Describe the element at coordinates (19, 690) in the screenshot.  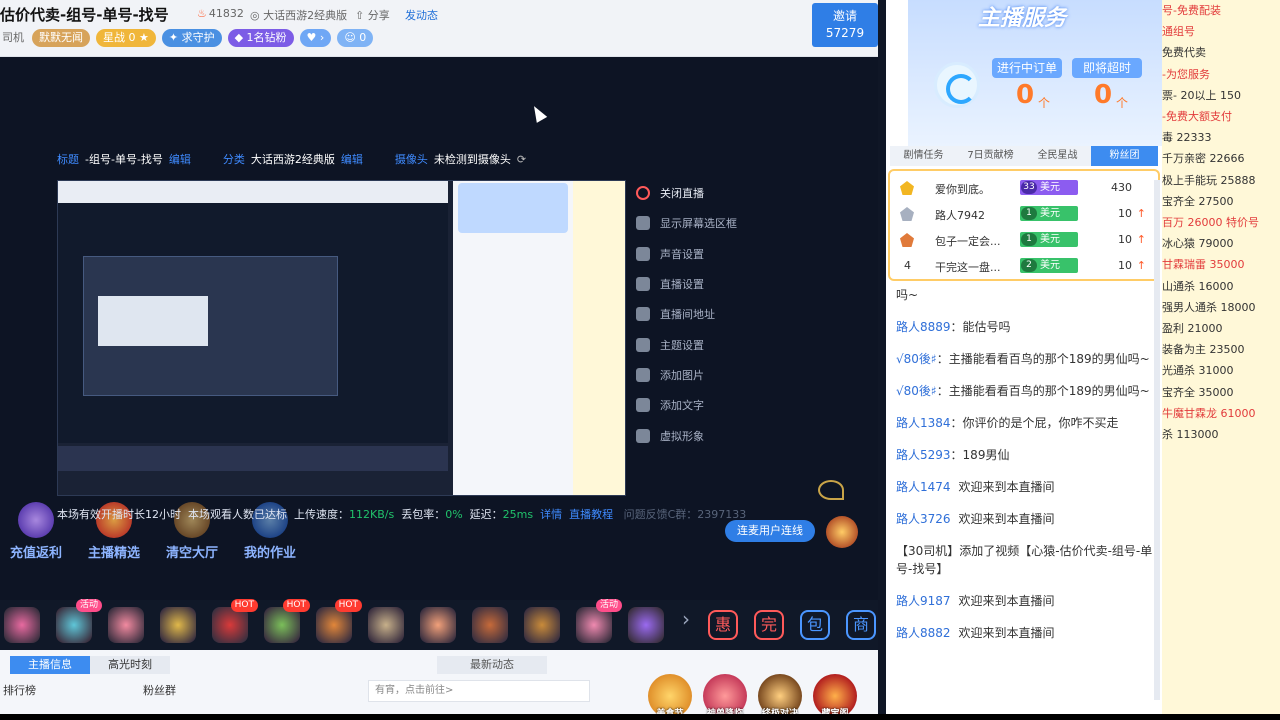
I see `rank-link: 排行榜` at that location.